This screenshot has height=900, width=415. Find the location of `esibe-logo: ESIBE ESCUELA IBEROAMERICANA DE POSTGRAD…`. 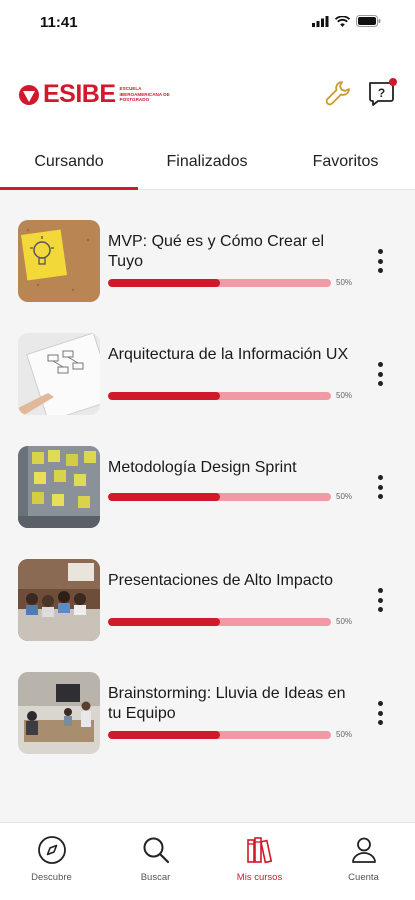

esibe-logo: ESIBE ESCUELA IBEROAMERICANA DE POSTGRAD… is located at coordinates (100, 94).